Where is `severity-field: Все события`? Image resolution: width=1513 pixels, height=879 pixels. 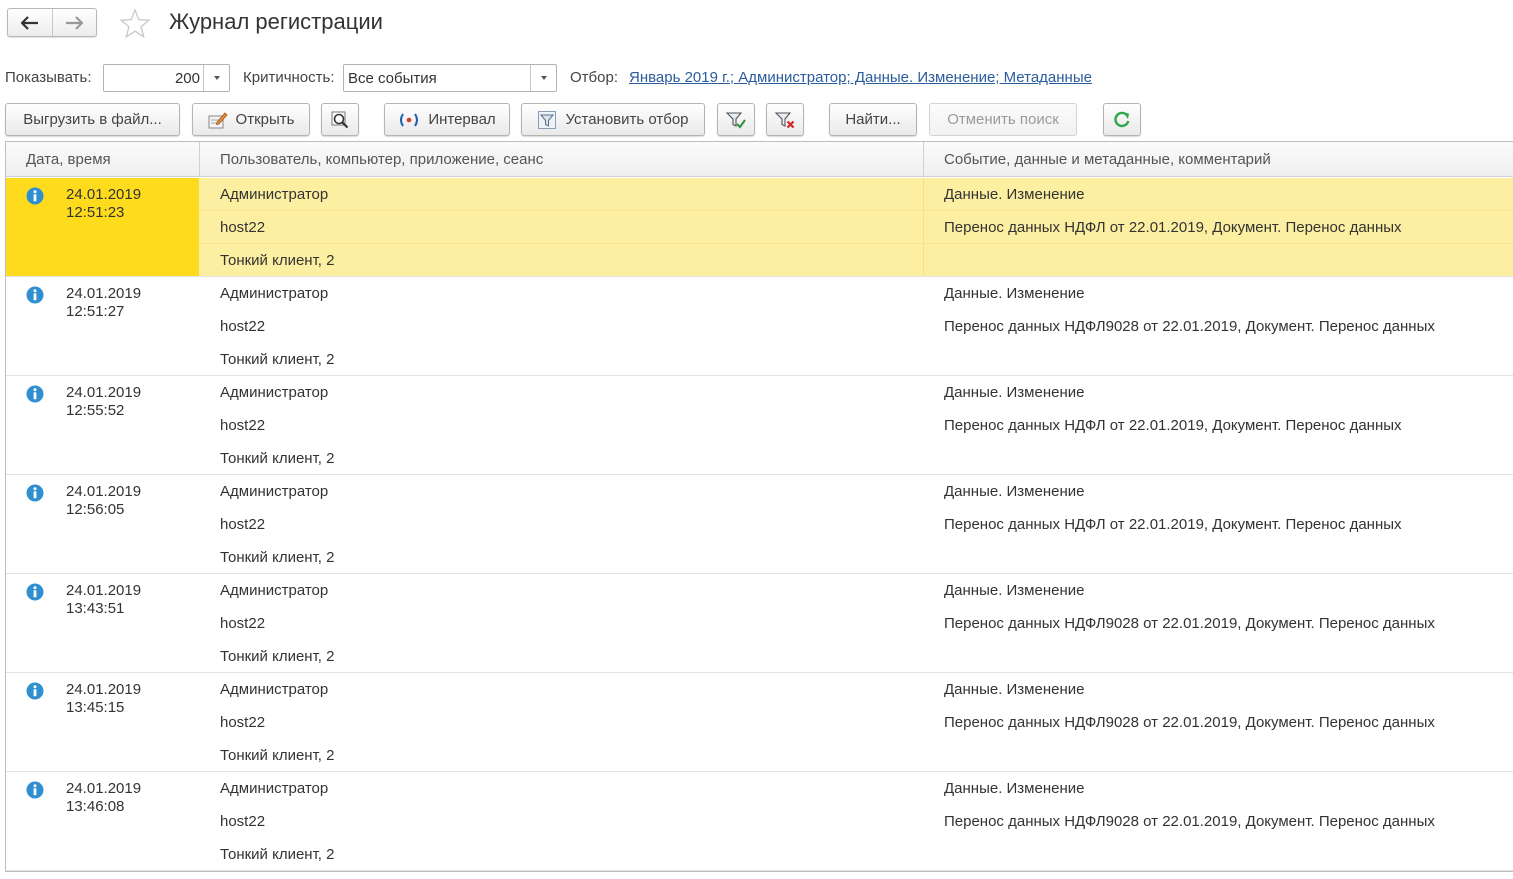
severity-field: Все события is located at coordinates (450, 78).